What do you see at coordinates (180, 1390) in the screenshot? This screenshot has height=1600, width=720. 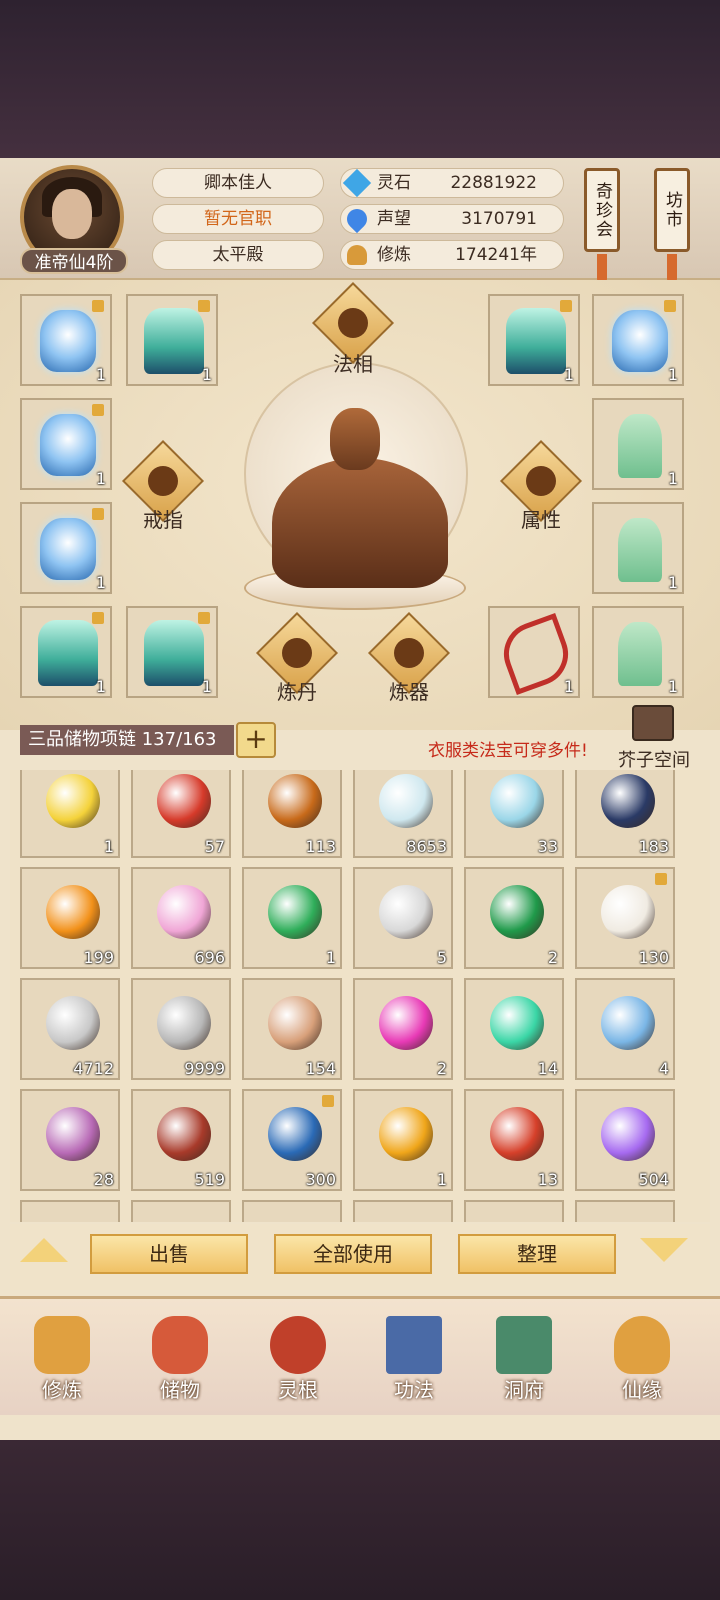 I see `nav-label: 储物` at bounding box center [180, 1390].